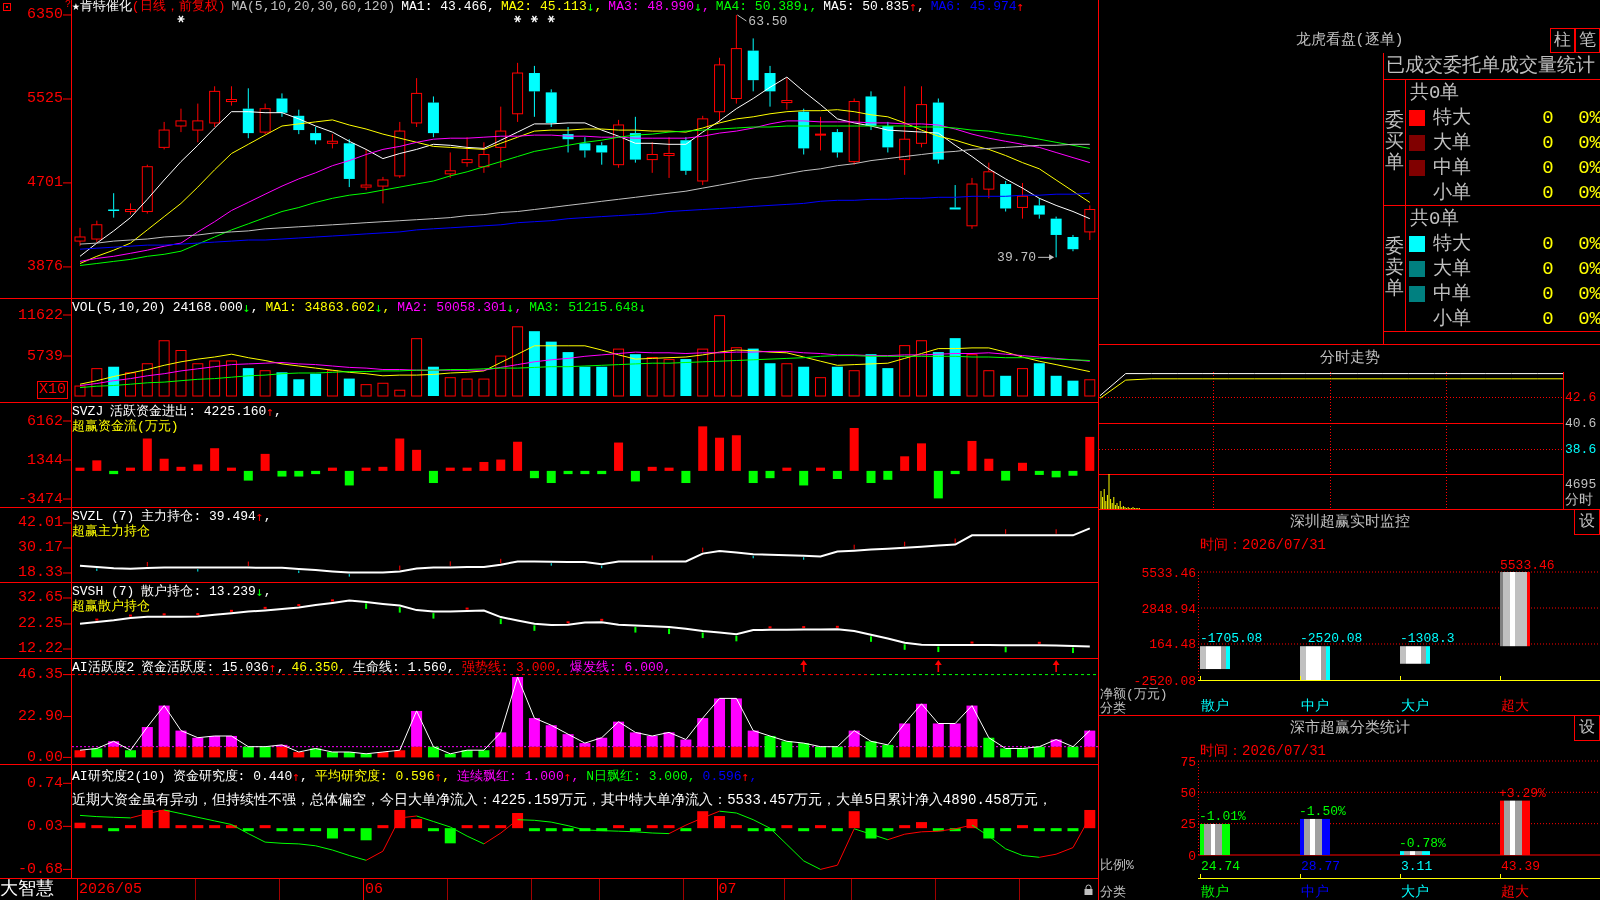 The width and height of the screenshot is (1600, 900). What do you see at coordinates (40, 573) in the screenshot?
I see `axis-tick-label: 18.33` at bounding box center [40, 573].